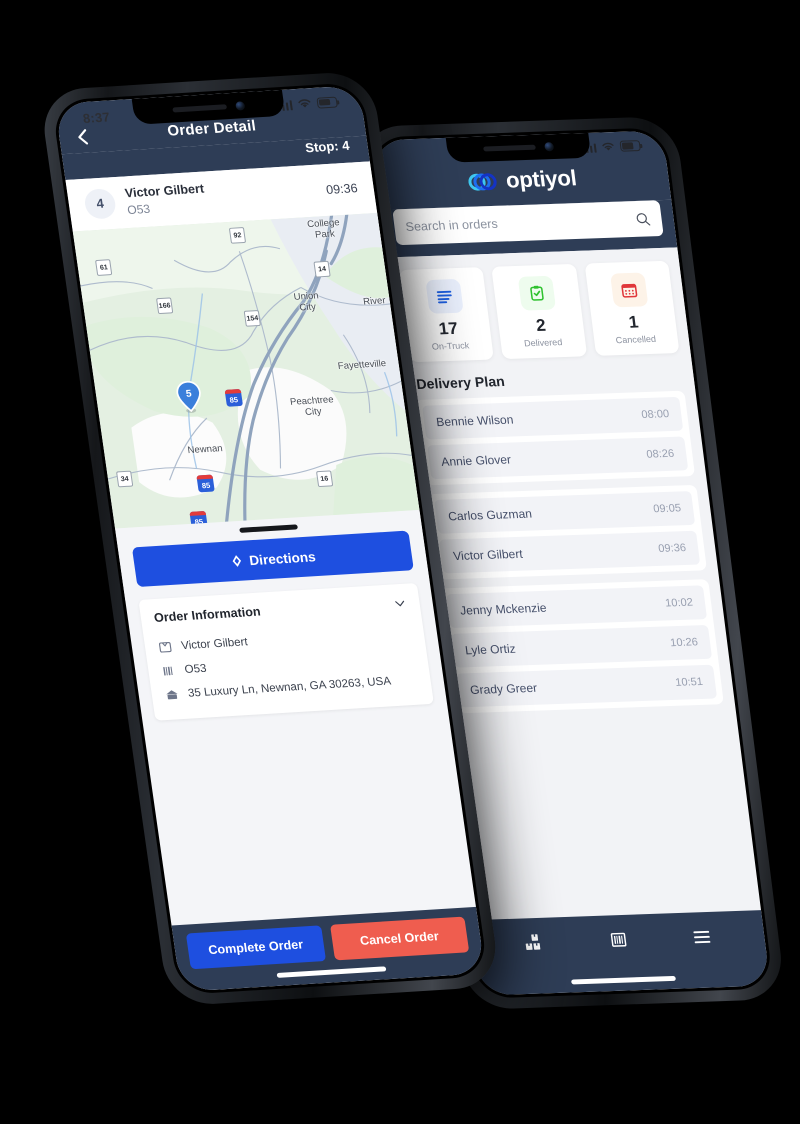  I want to click on stat-value: 1, so click(633, 322).